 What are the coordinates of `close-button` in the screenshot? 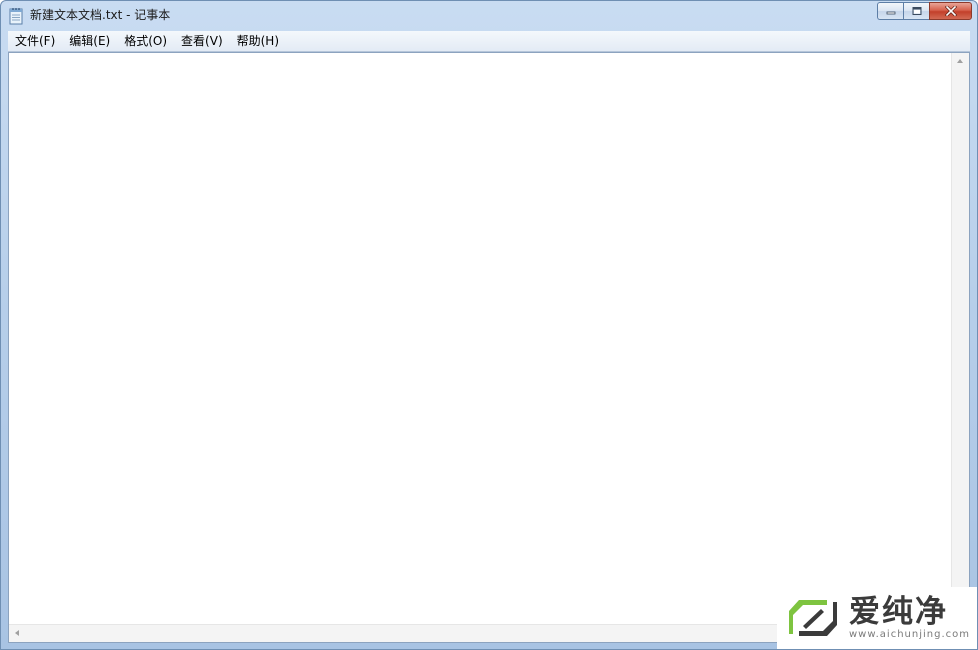 It's located at (950, 11).